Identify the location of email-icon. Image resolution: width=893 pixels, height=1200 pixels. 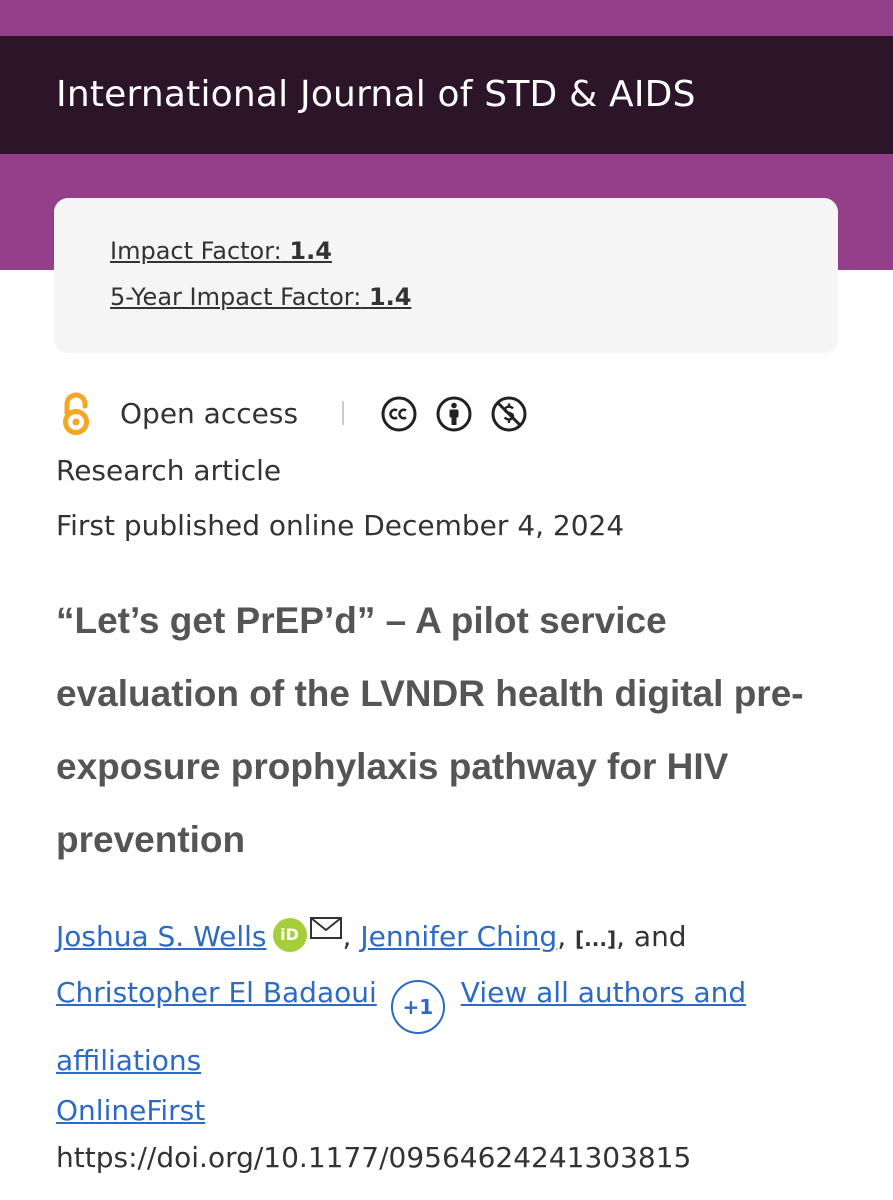
(326, 928).